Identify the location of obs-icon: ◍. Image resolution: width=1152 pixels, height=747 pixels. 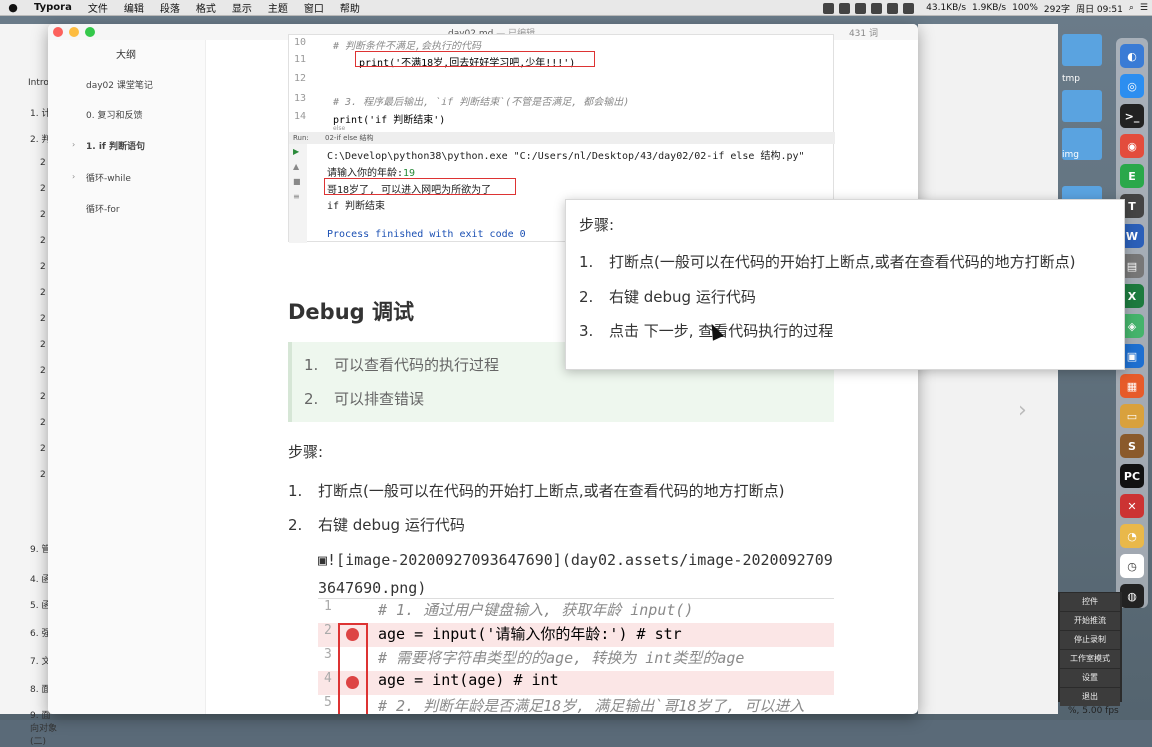
(1132, 596).